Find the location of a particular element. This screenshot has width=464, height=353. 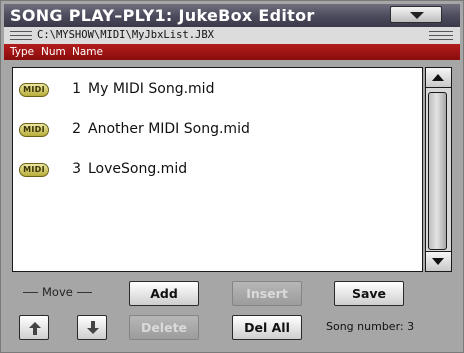

song-number-readout: Song number: 3 is located at coordinates (370, 326).